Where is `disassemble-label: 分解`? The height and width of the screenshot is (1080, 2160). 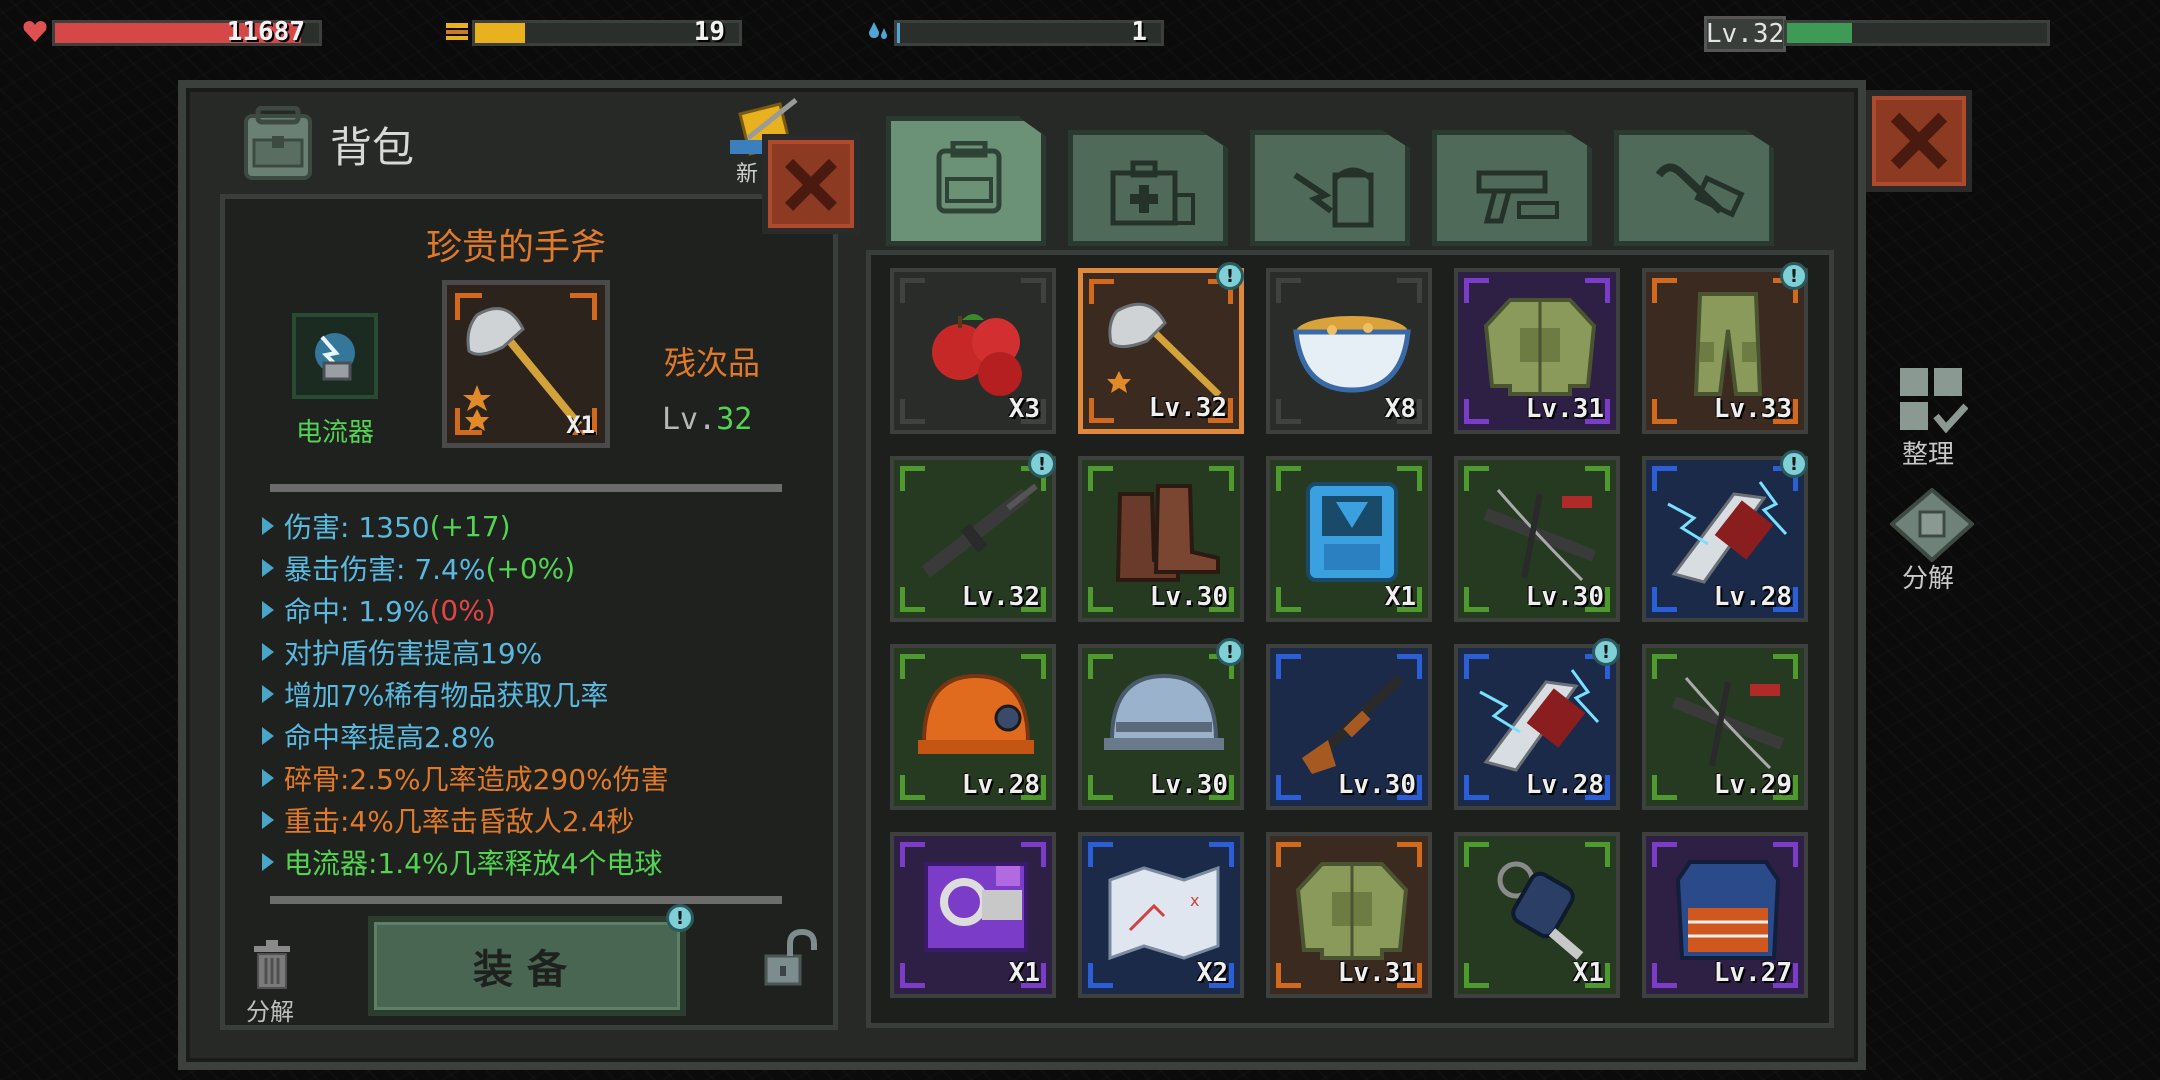 disassemble-label: 分解 is located at coordinates (270, 1009).